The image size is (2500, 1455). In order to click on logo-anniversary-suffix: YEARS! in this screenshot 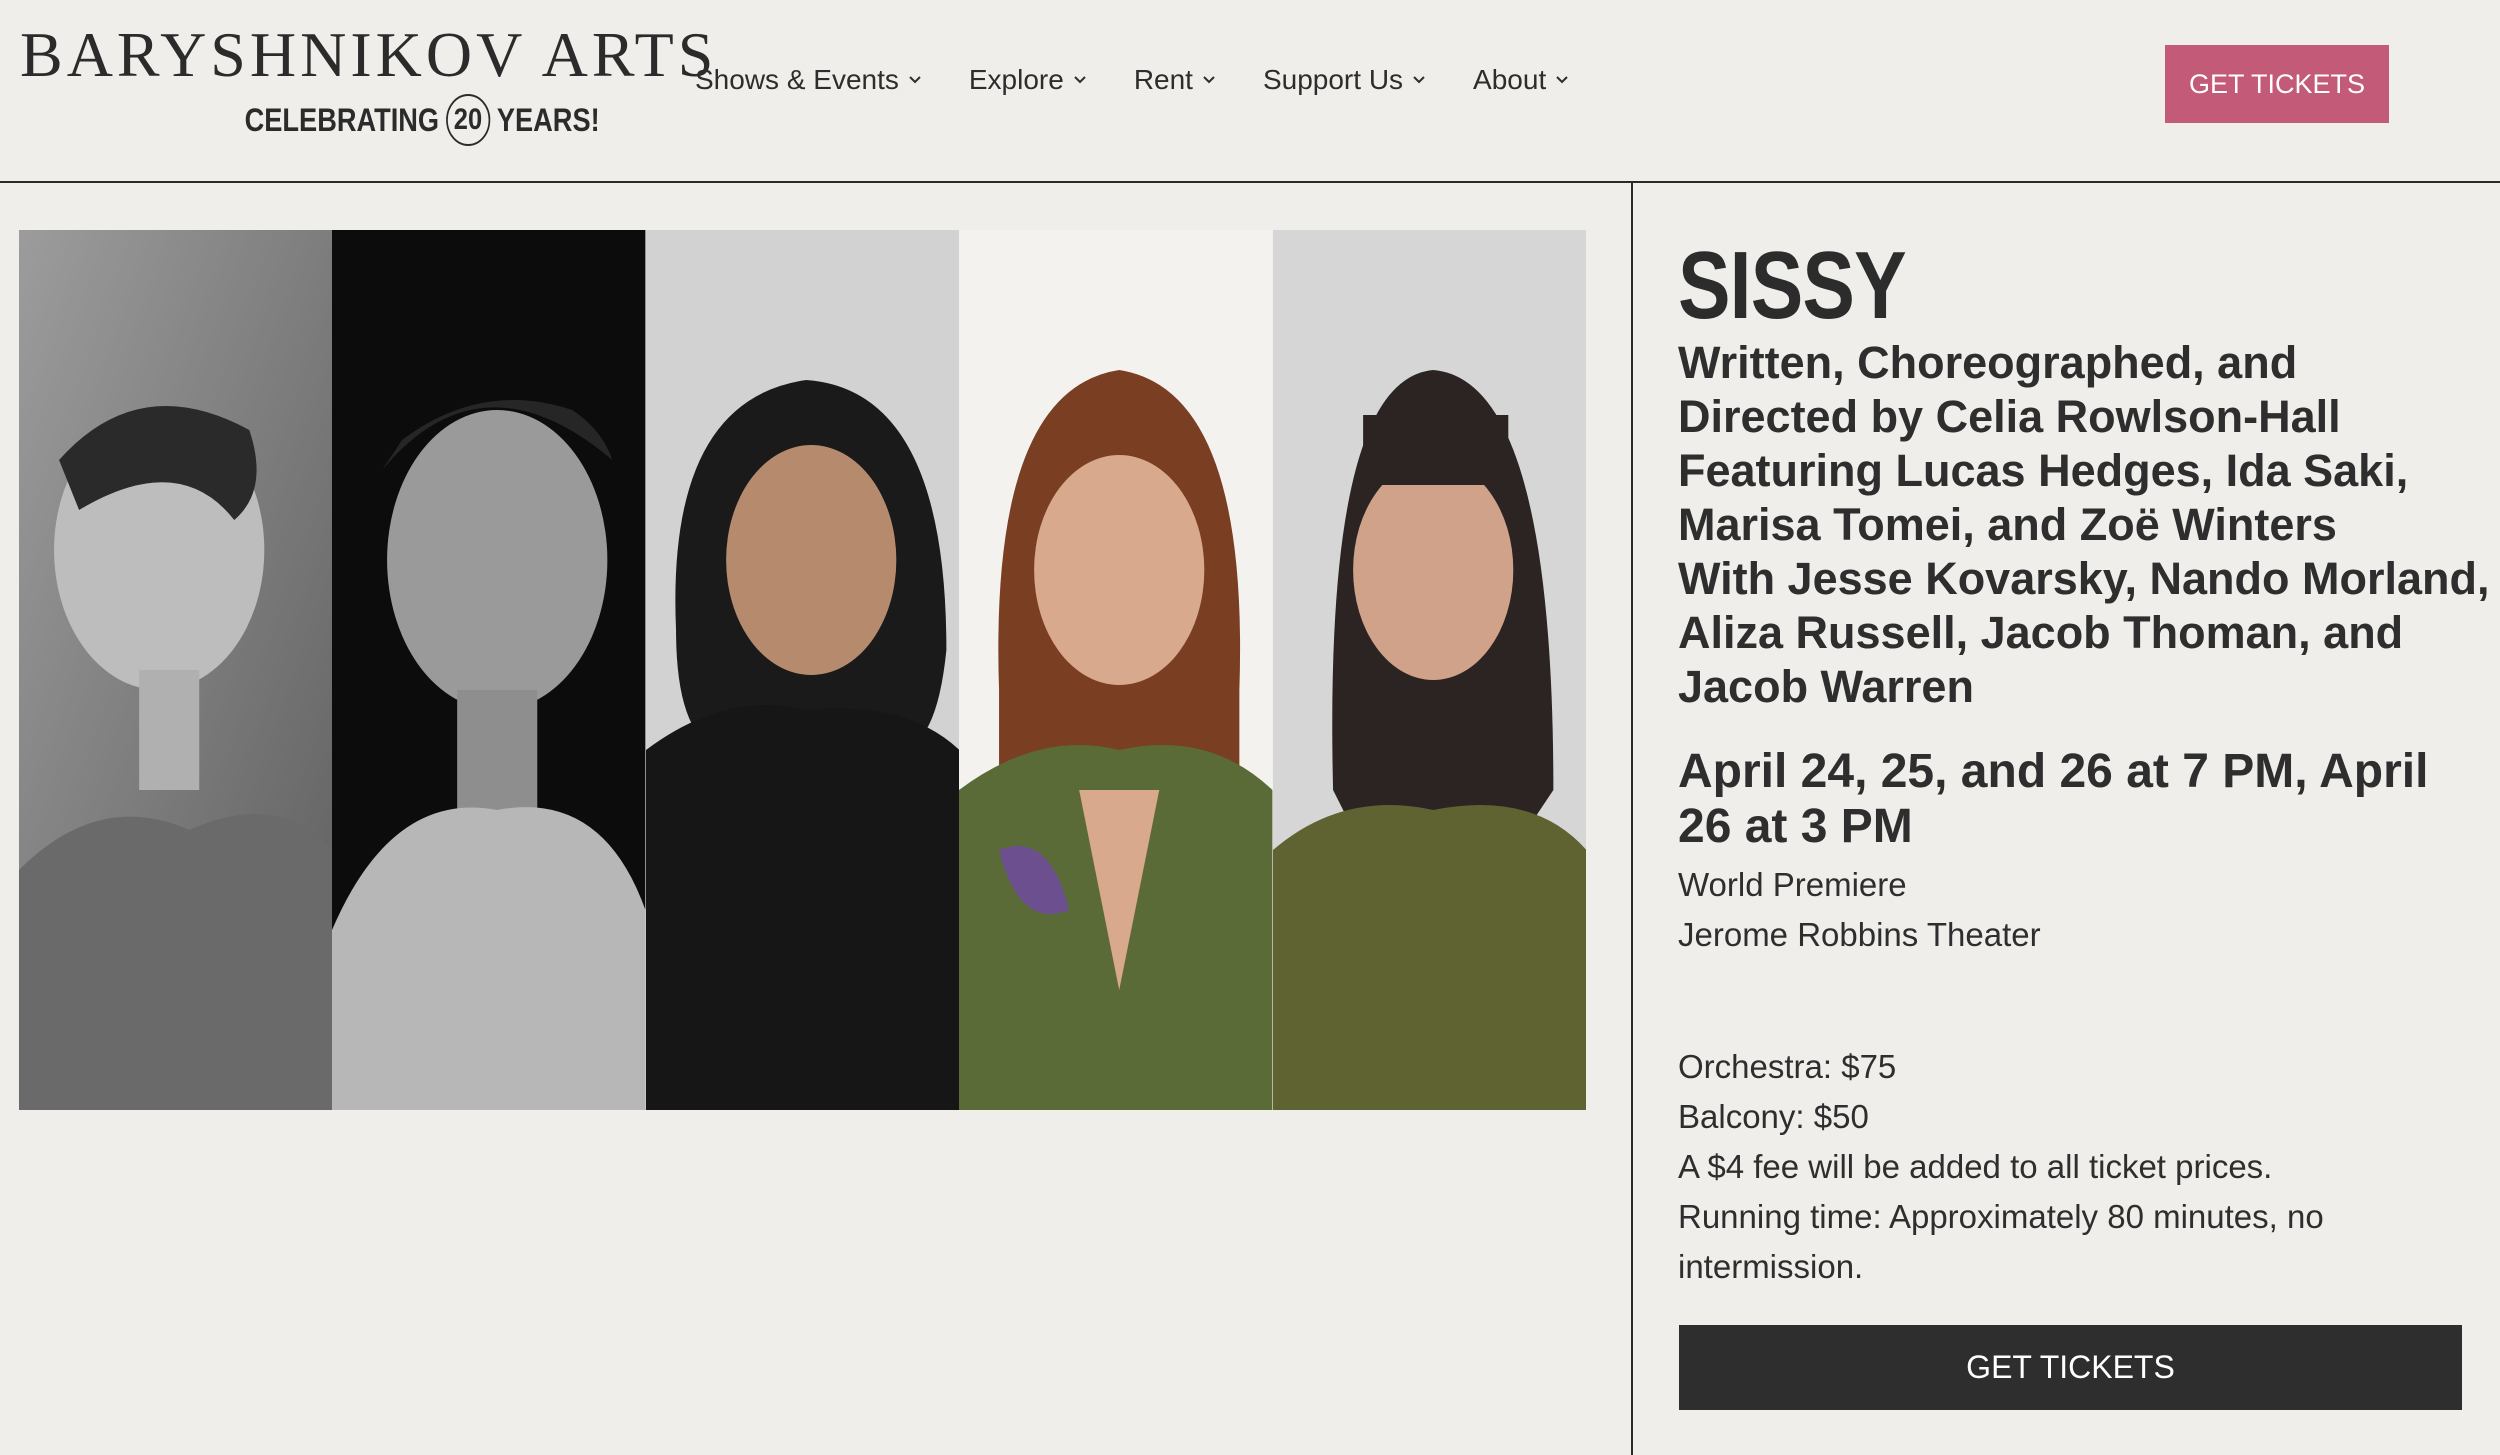, I will do `click(548, 119)`.